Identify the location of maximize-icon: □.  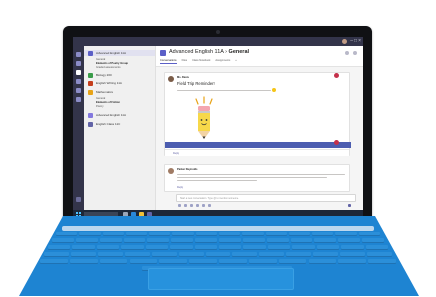
(355, 41).